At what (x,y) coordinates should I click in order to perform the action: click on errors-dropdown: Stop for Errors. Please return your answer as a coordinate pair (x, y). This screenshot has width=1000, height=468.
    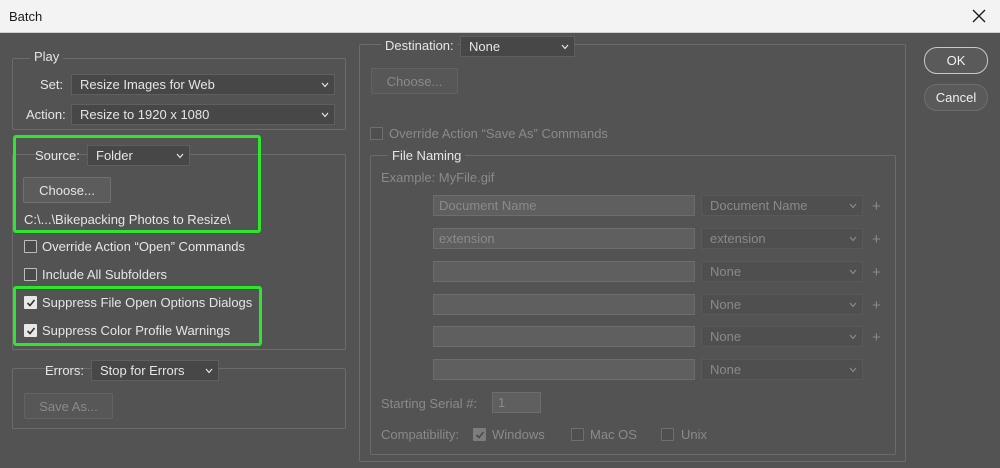
    Looking at the image, I should click on (155, 370).